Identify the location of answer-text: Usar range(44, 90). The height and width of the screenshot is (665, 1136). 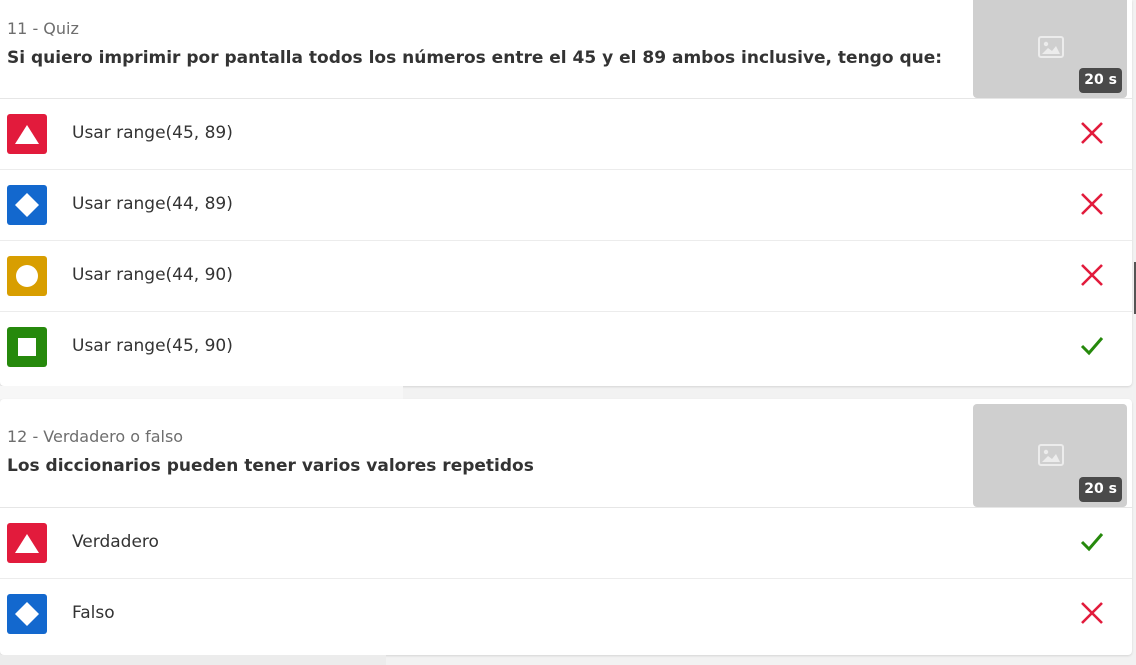
(152, 275).